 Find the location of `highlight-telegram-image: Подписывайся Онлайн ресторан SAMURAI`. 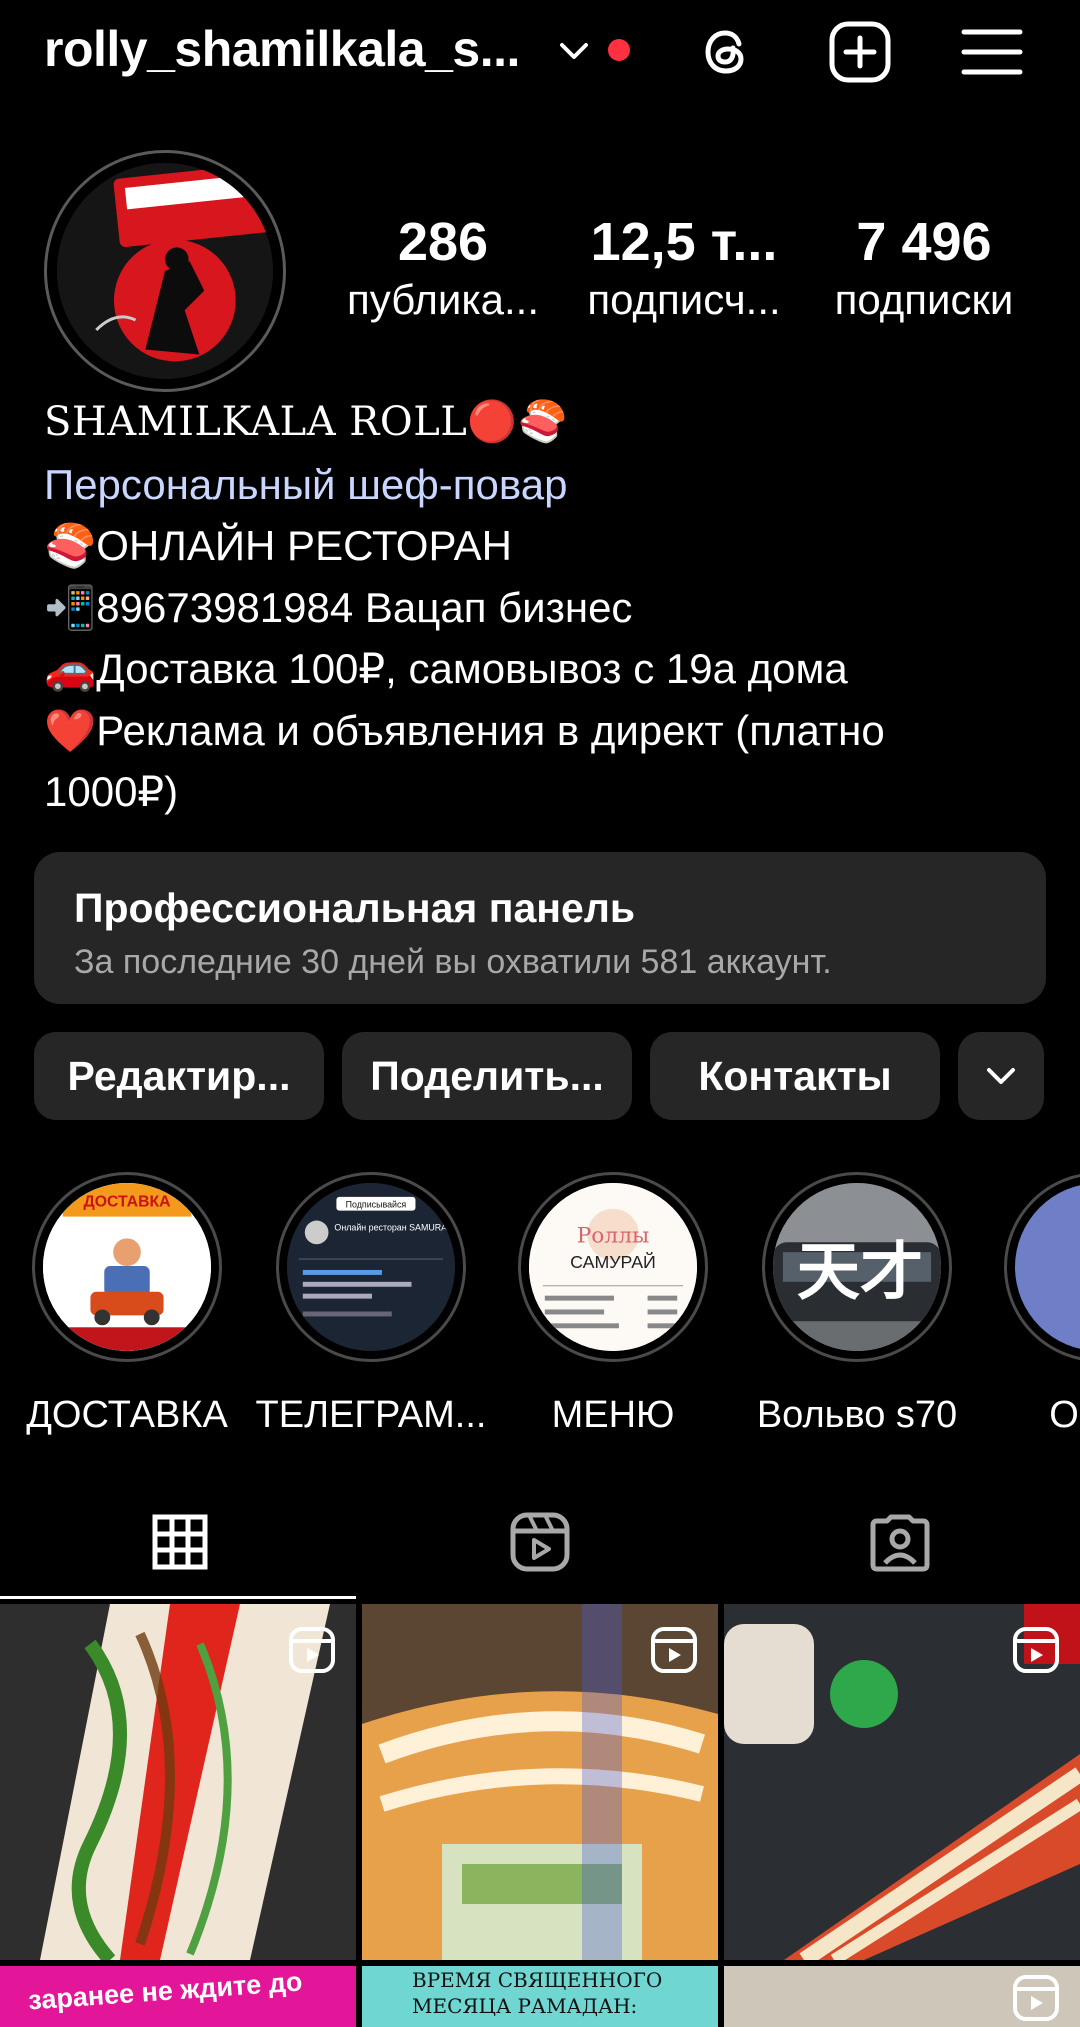

highlight-telegram-image: Подписывайся Онлайн ресторан SAMURAI is located at coordinates (371, 1267).